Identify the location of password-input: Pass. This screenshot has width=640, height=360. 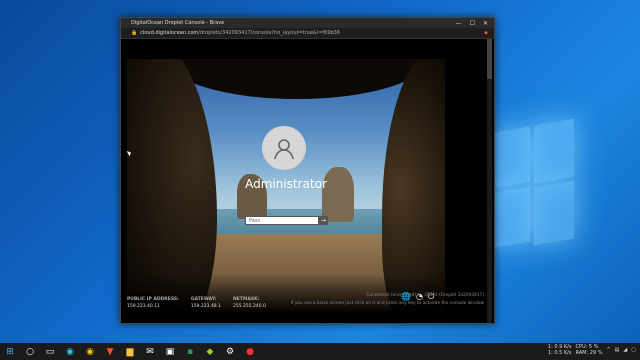
(282, 220).